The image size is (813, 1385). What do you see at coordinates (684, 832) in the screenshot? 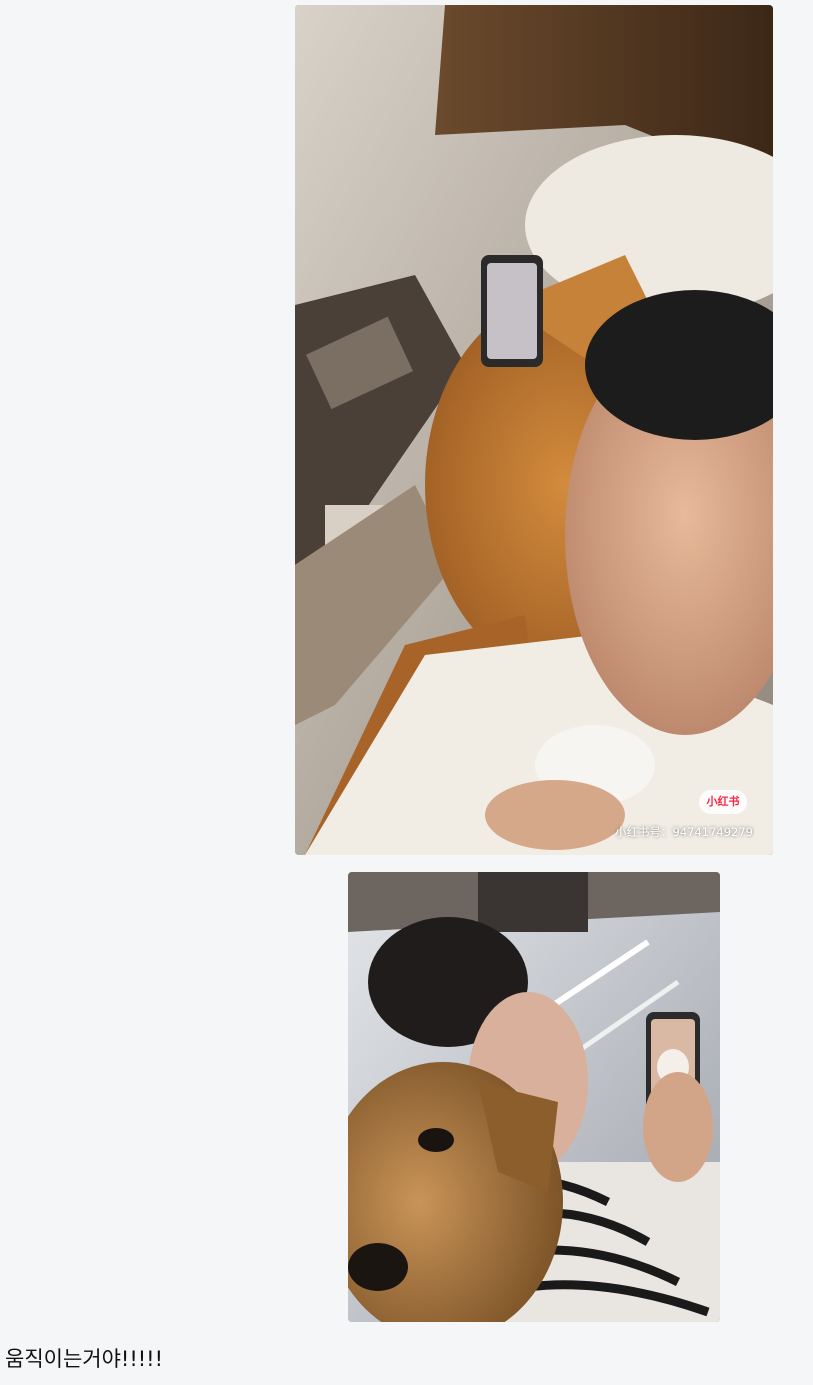
I see `xiaohongshu-id-watermark: 小红书号：94741749279` at bounding box center [684, 832].